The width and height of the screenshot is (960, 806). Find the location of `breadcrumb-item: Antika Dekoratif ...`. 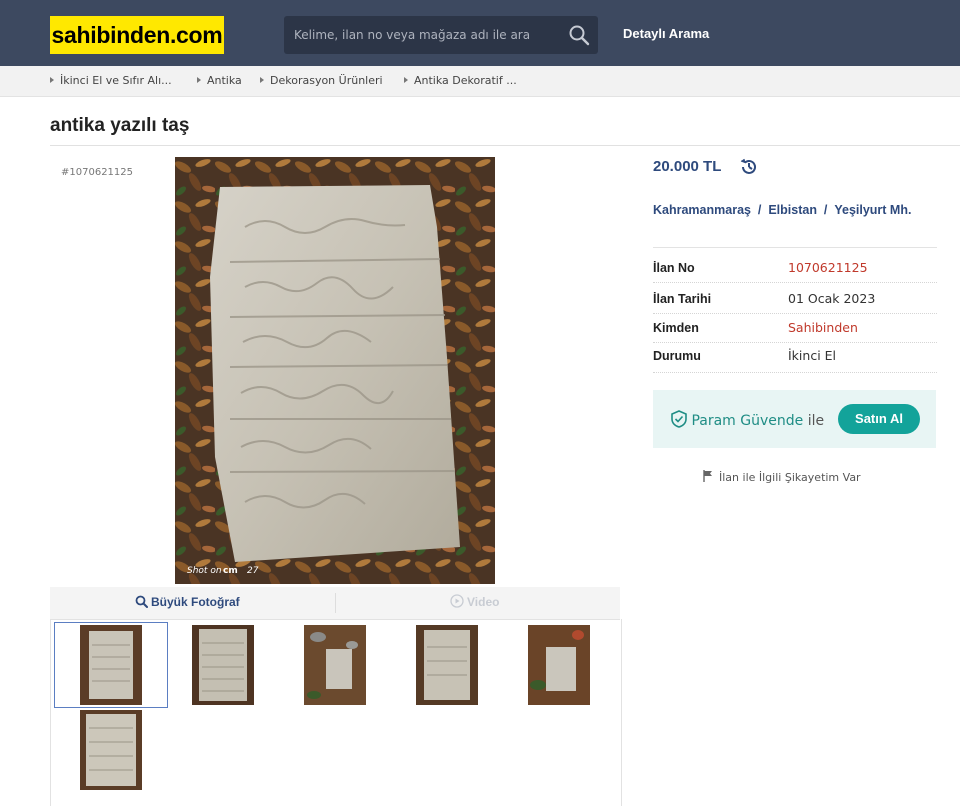

breadcrumb-item: Antika Dekoratif ... is located at coordinates (460, 80).